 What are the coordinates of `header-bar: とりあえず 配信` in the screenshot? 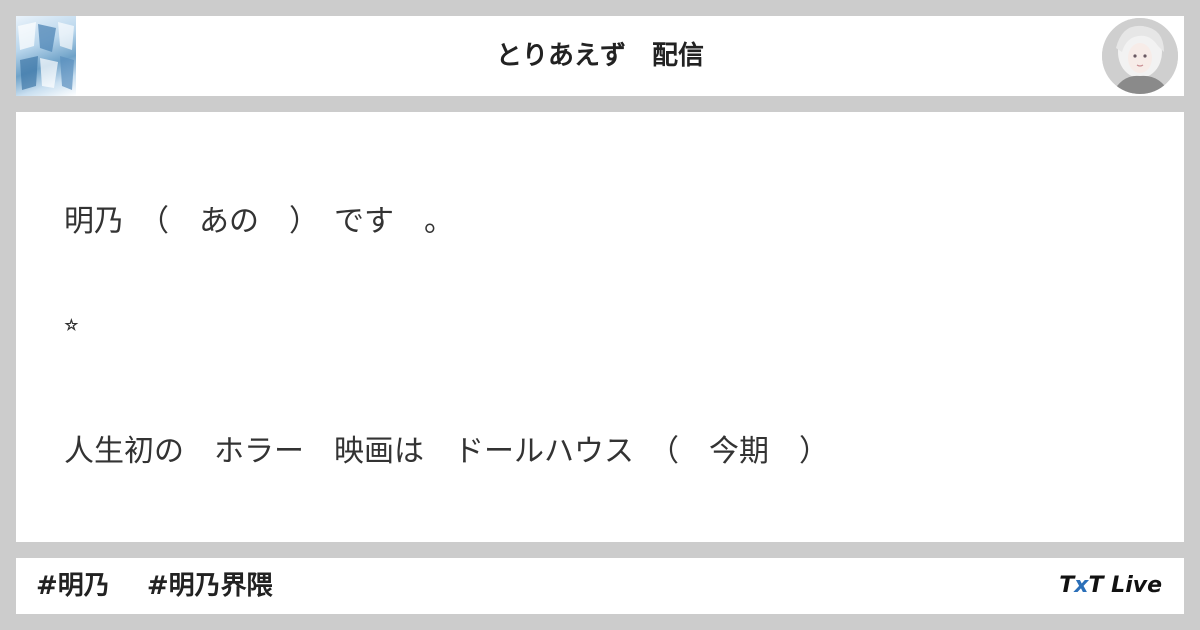 It's located at (600, 56).